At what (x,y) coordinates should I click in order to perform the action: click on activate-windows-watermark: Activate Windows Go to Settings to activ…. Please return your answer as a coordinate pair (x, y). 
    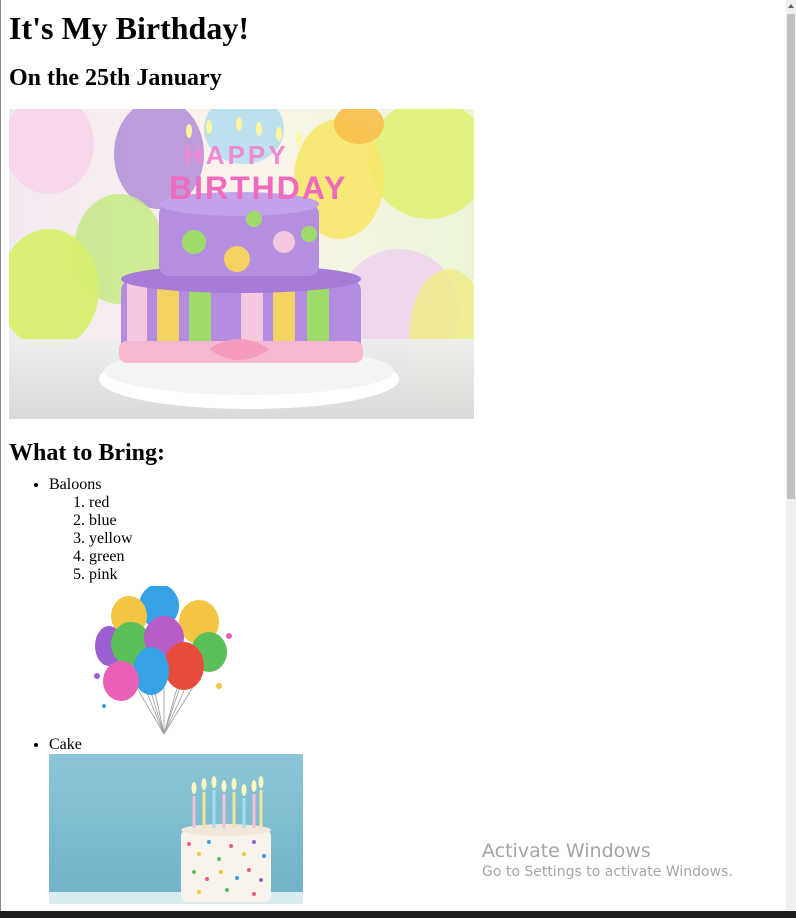
    Looking at the image, I should click on (607, 860).